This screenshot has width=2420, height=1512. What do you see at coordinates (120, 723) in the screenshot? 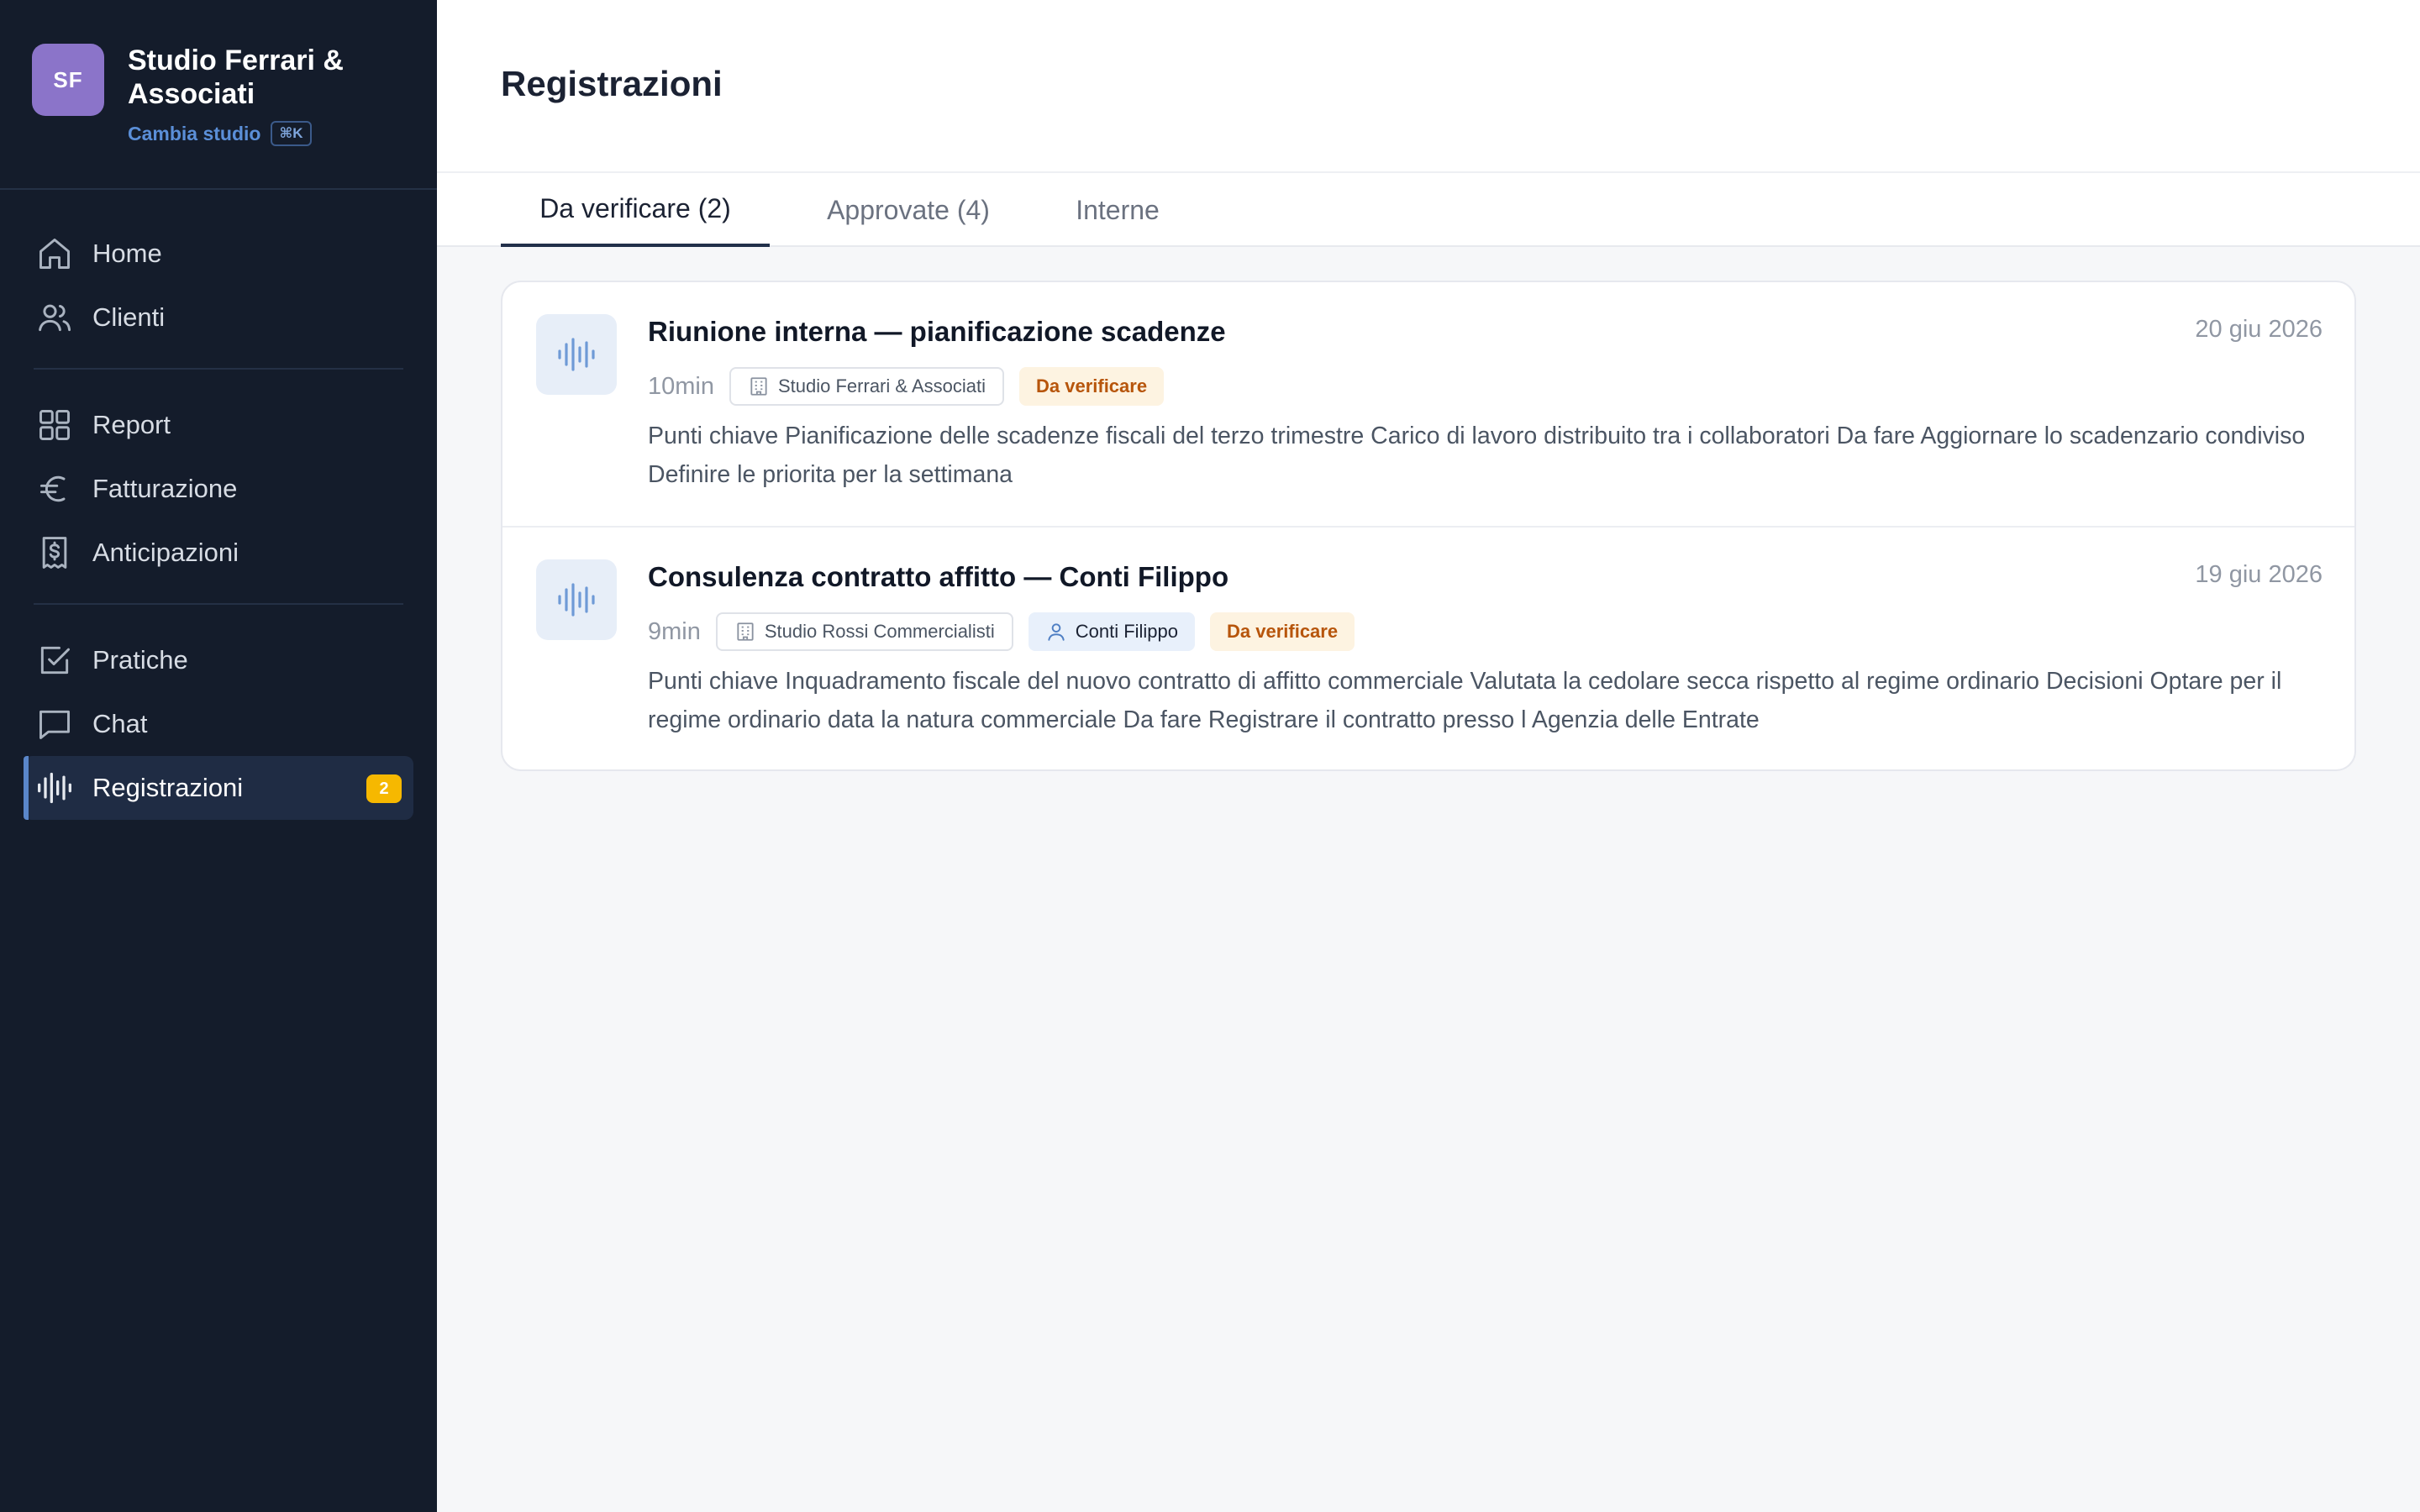
I see `sidebar-item-label: Chat` at bounding box center [120, 723].